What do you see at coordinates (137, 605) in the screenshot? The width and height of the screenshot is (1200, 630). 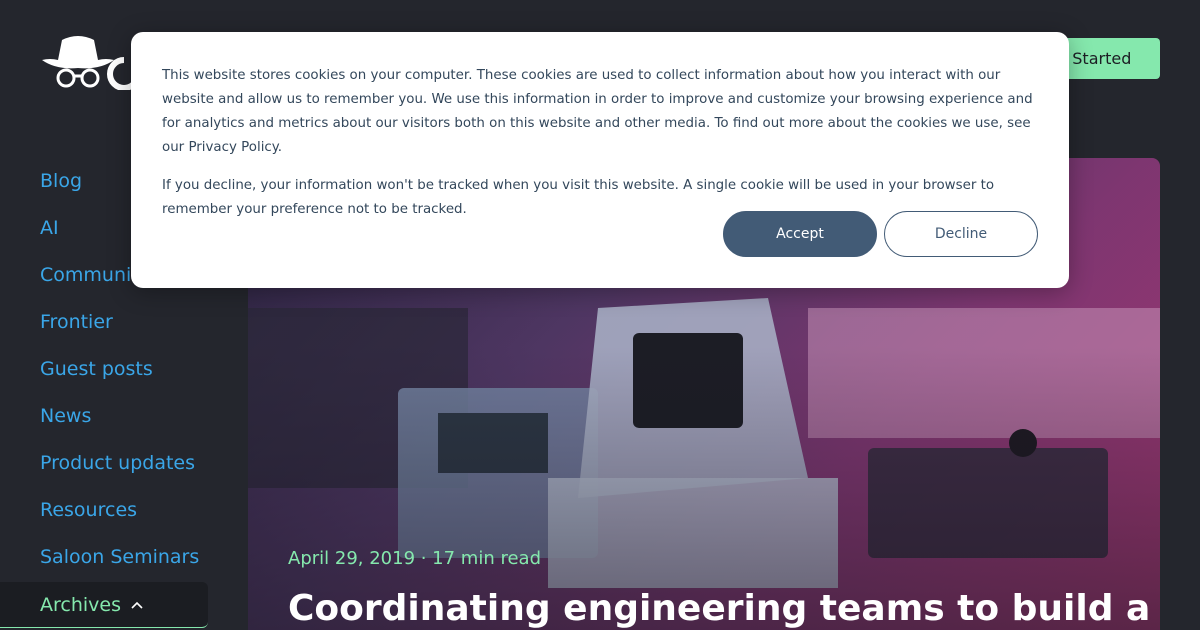 I see `chevron-up-icon` at bounding box center [137, 605].